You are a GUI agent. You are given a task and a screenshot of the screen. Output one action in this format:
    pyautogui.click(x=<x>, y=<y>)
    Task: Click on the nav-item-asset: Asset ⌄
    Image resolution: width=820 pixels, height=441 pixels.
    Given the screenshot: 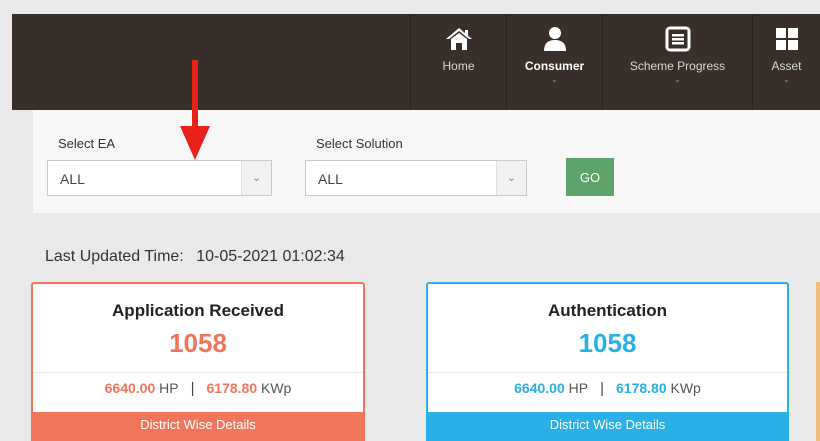 What is the action you would take?
    pyautogui.click(x=786, y=62)
    